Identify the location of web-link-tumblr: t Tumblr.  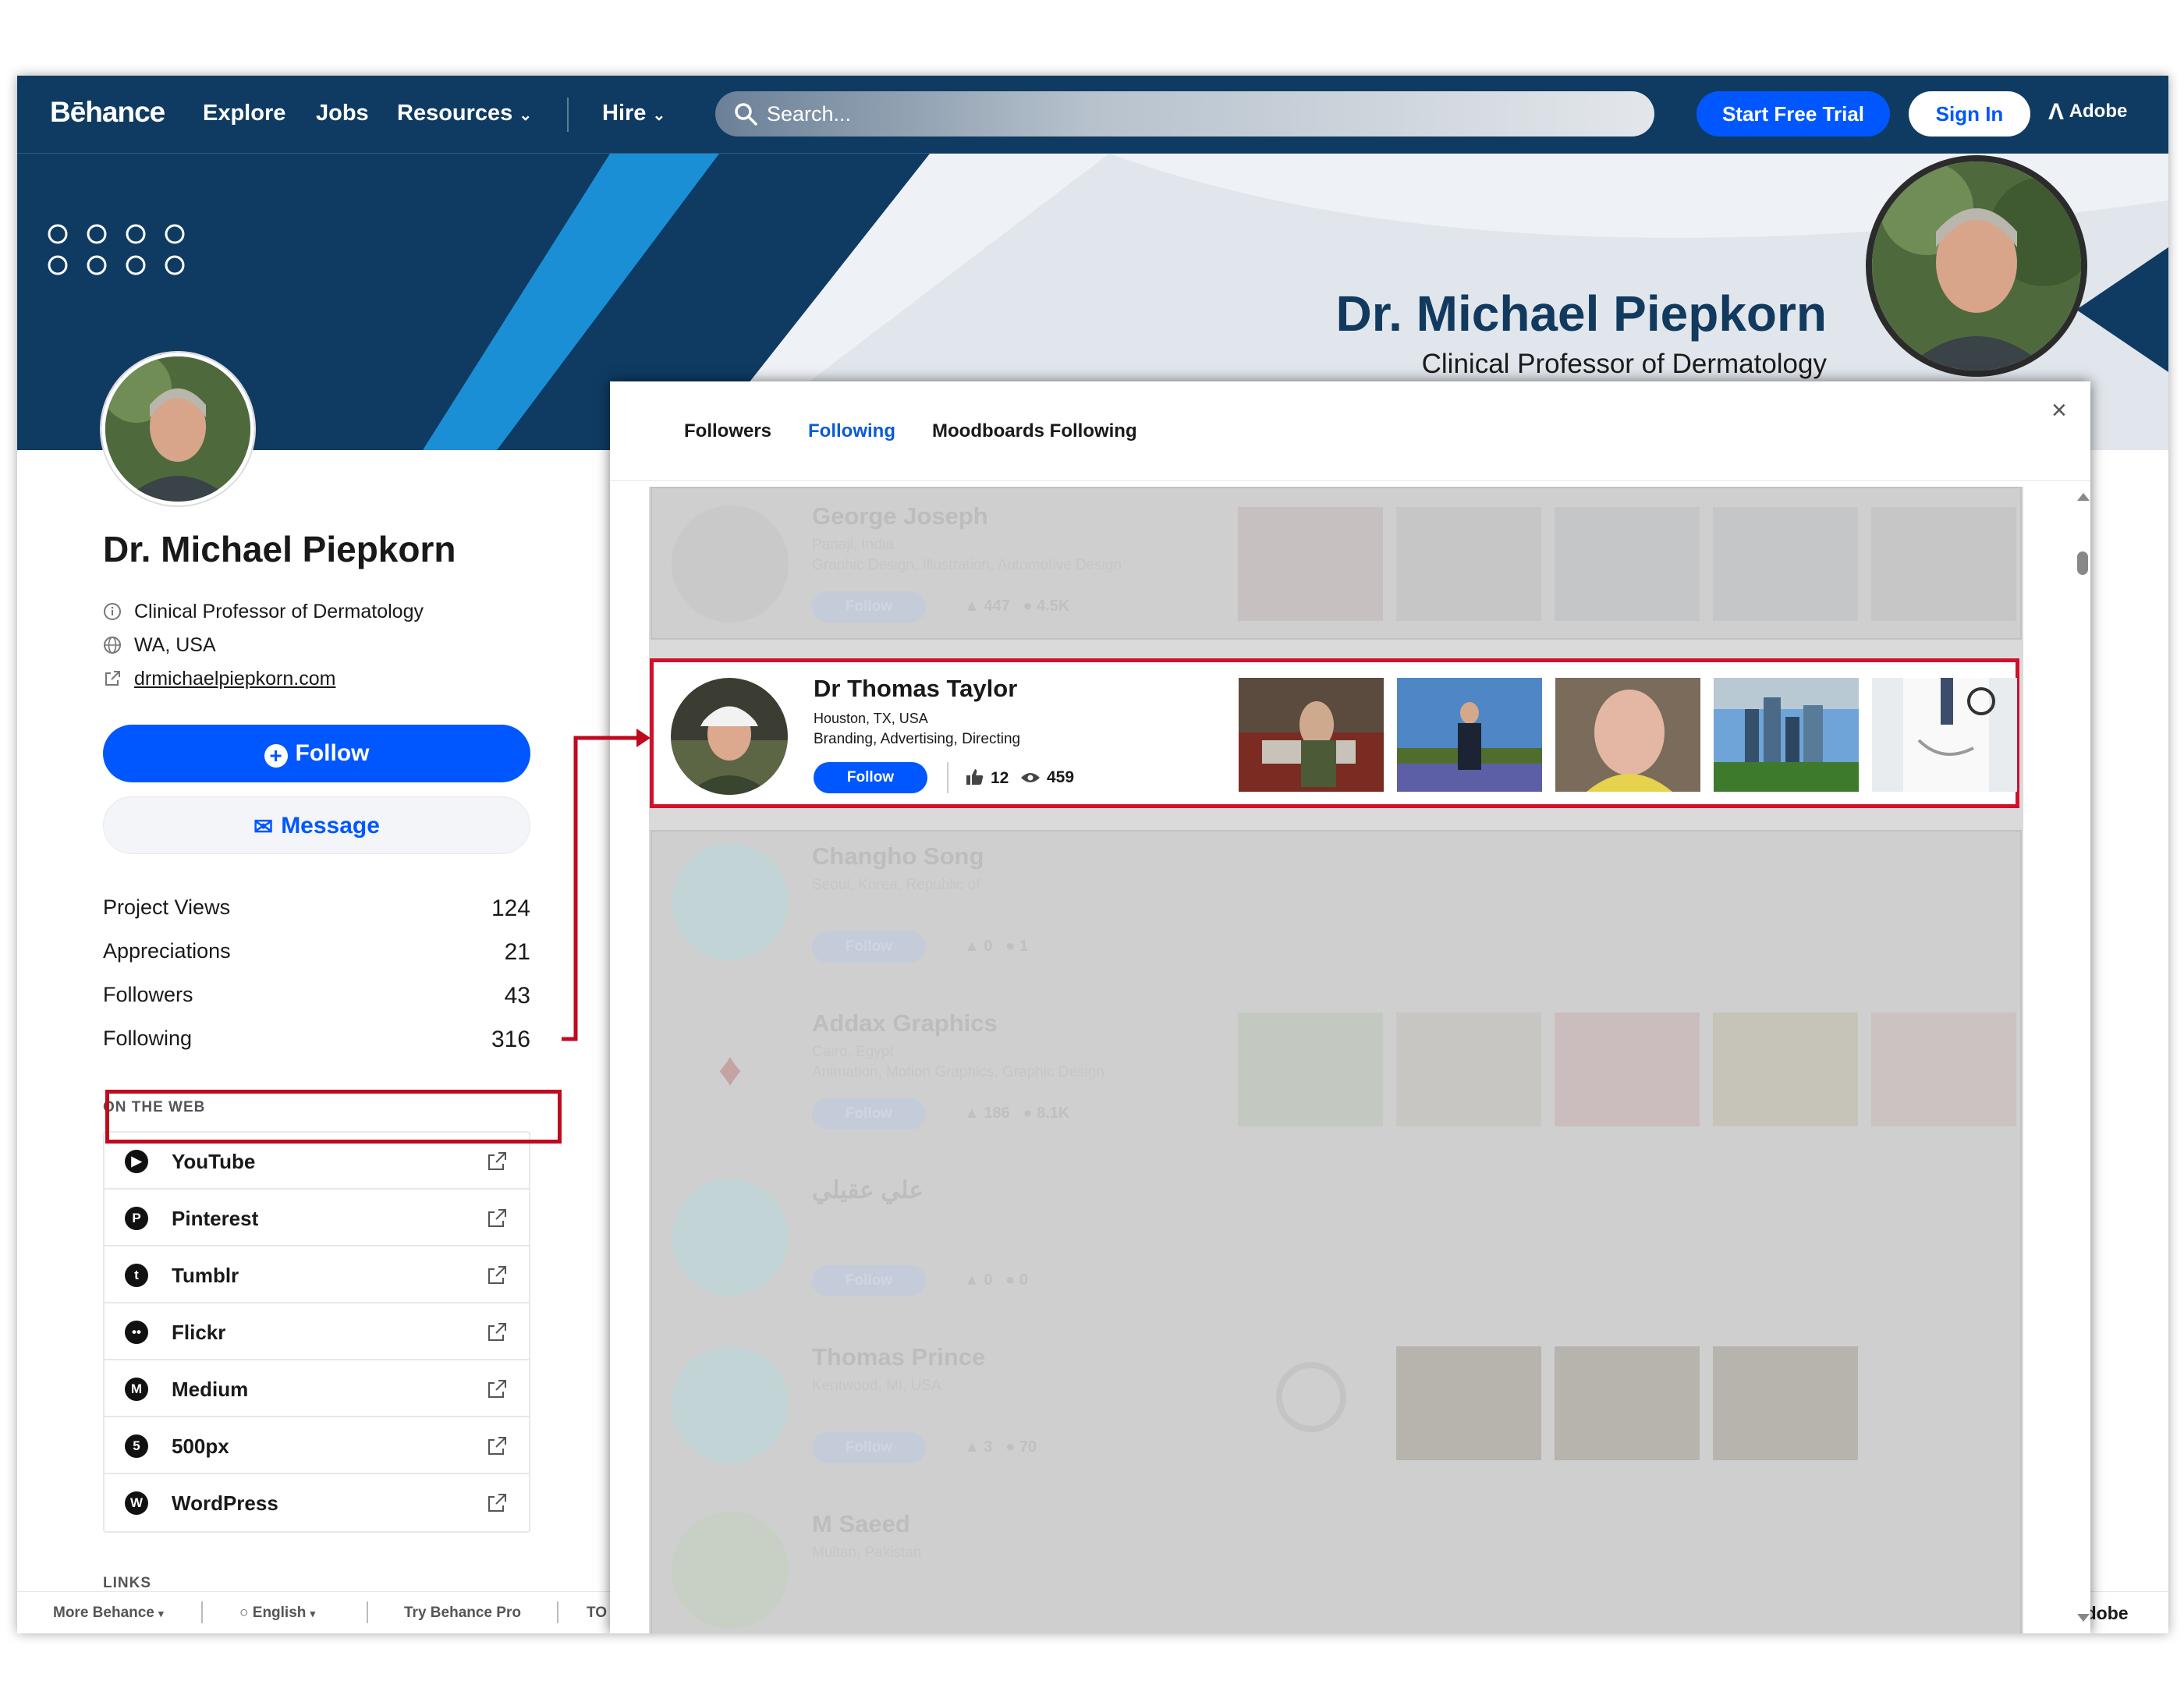
(317, 1274).